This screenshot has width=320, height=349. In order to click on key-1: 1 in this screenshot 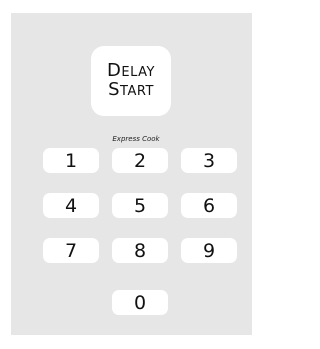, I will do `click(71, 160)`.